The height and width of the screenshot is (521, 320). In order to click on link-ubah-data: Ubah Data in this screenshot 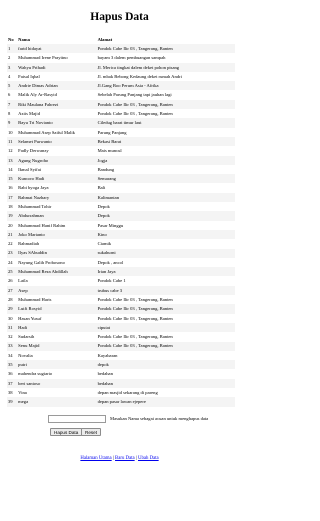, I will do `click(148, 458)`.